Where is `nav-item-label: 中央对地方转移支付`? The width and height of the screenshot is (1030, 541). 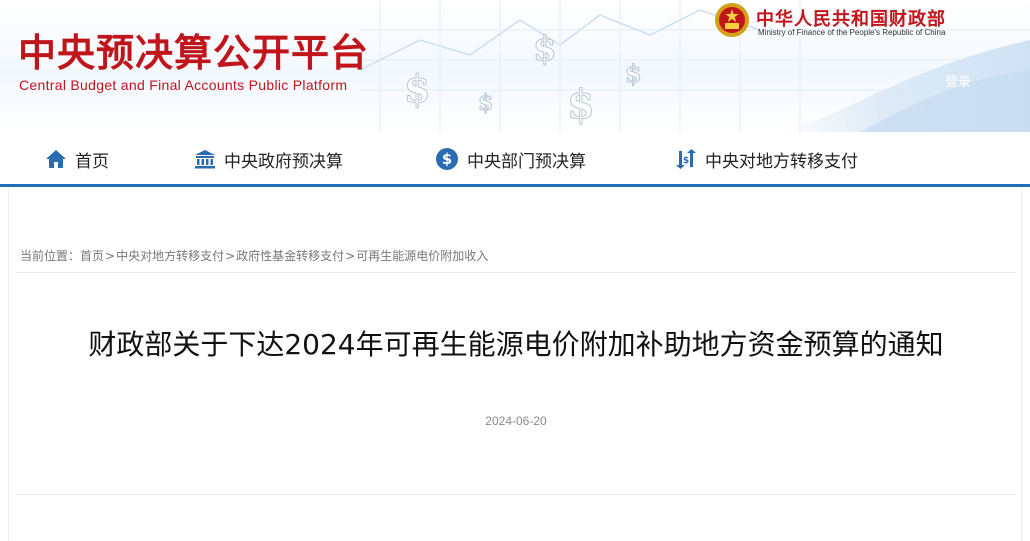
nav-item-label: 中央对地方转移支付 is located at coordinates (781, 161).